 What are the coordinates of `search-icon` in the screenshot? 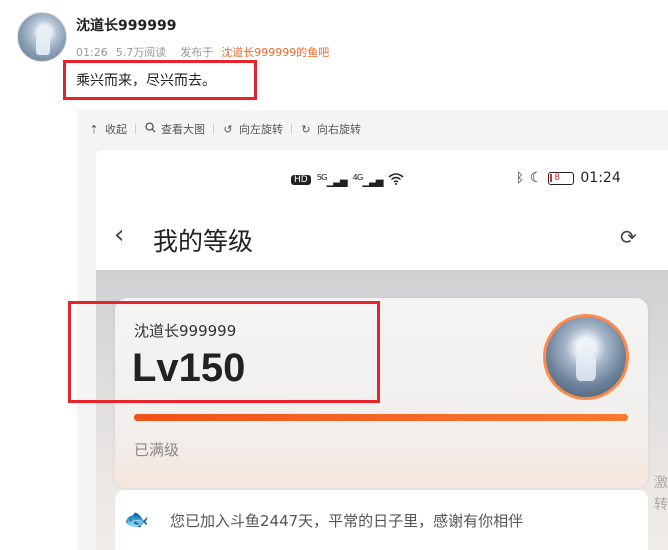 It's located at (150, 129).